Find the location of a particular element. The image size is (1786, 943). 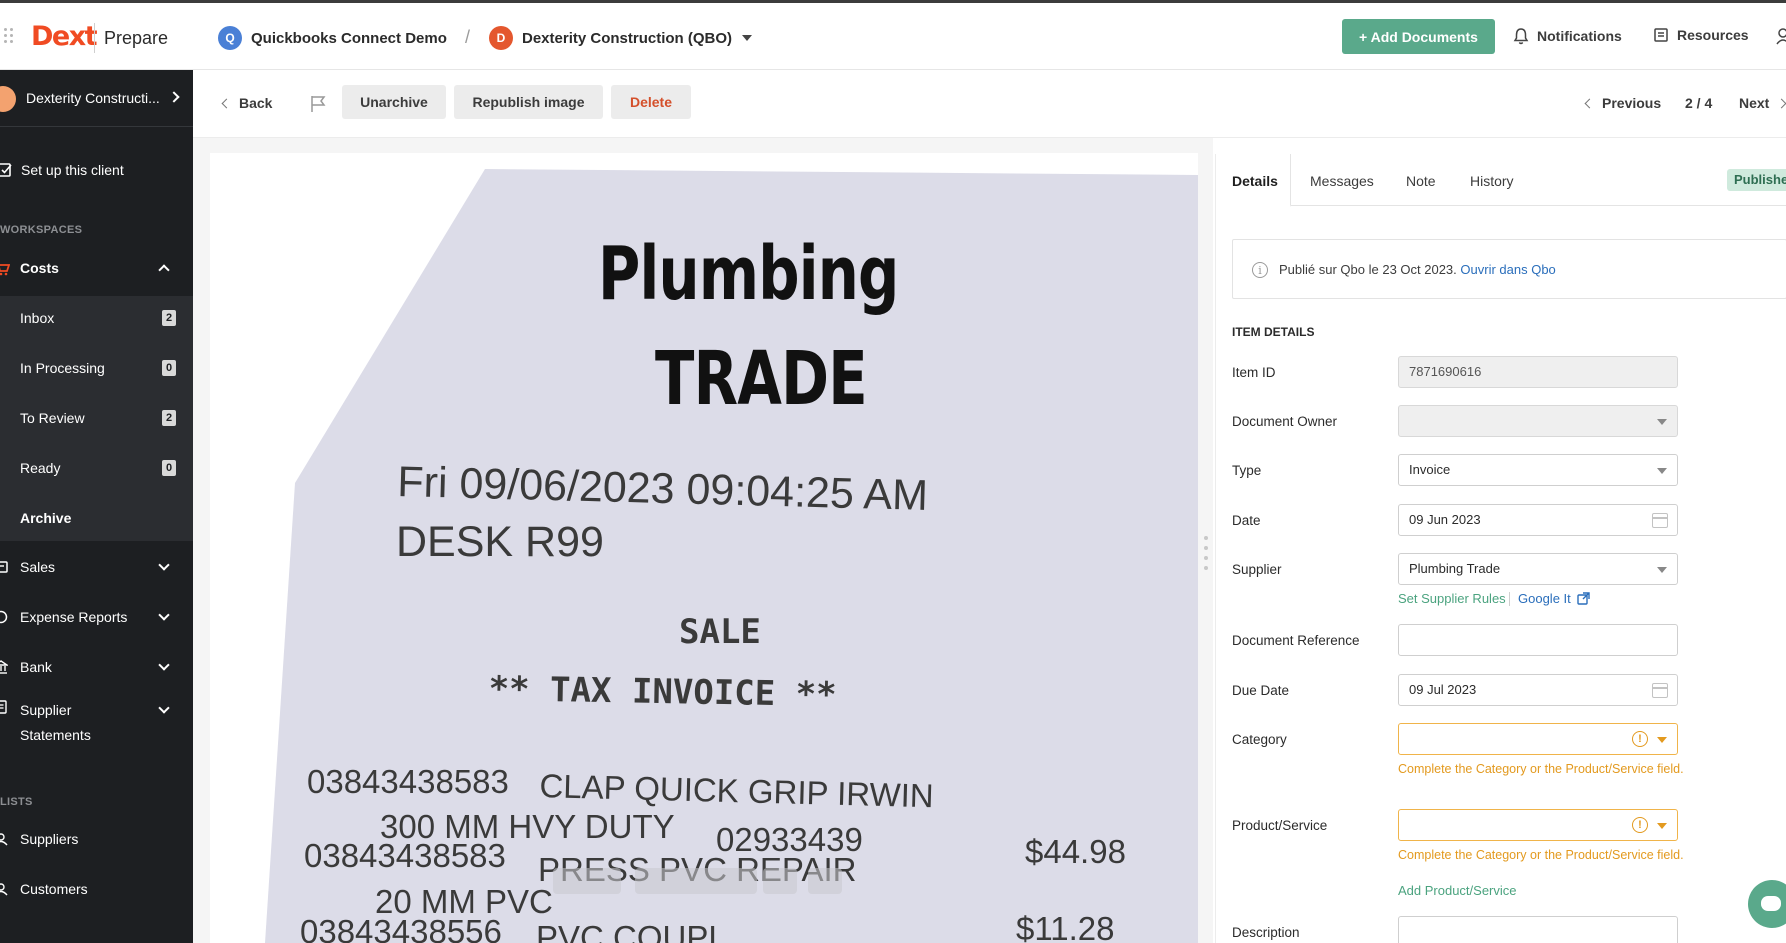

setup-client-link: Set up this client is located at coordinates (62, 170).